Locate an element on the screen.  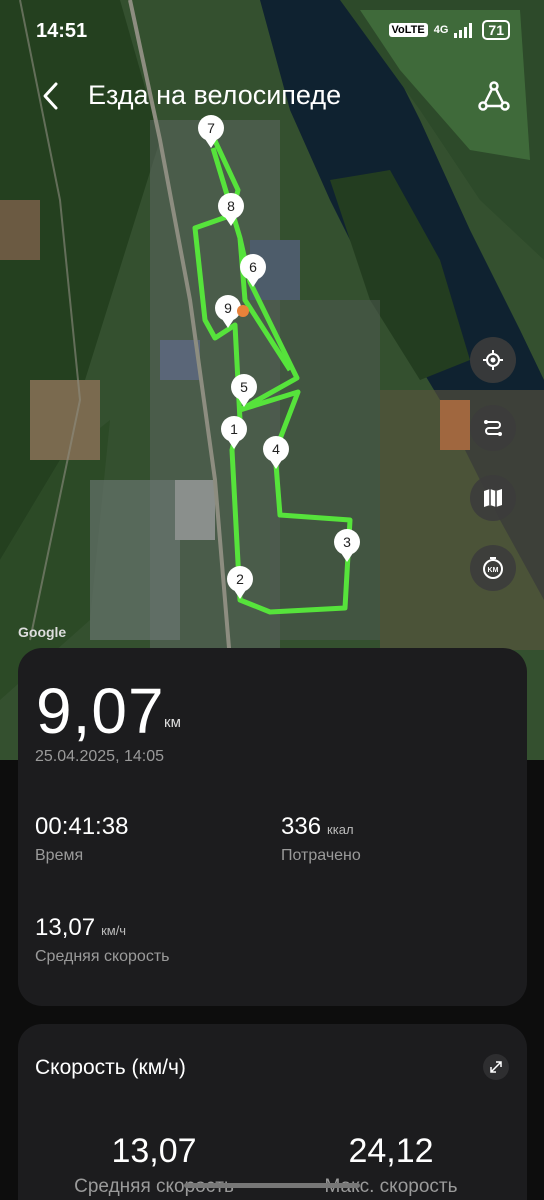
marker-4: 4 is located at coordinates (276, 452).